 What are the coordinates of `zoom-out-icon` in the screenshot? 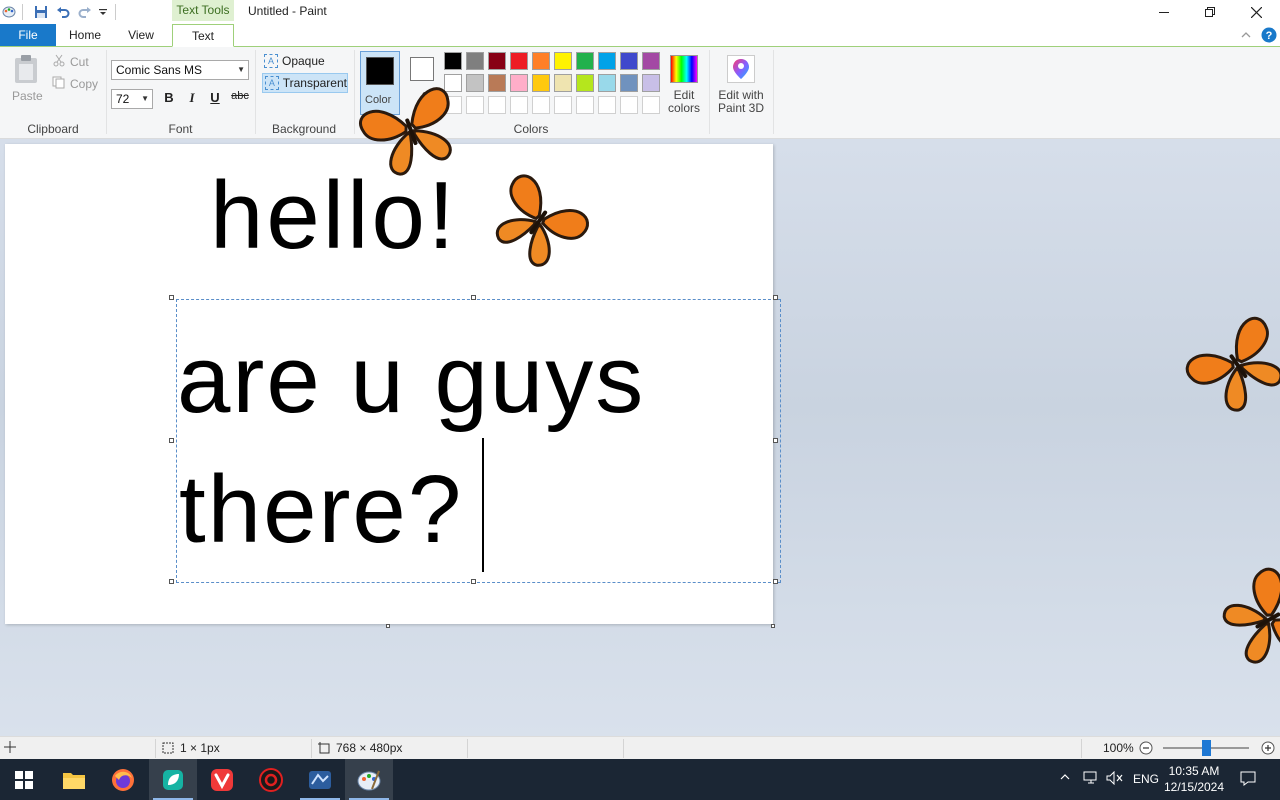 It's located at (1146, 748).